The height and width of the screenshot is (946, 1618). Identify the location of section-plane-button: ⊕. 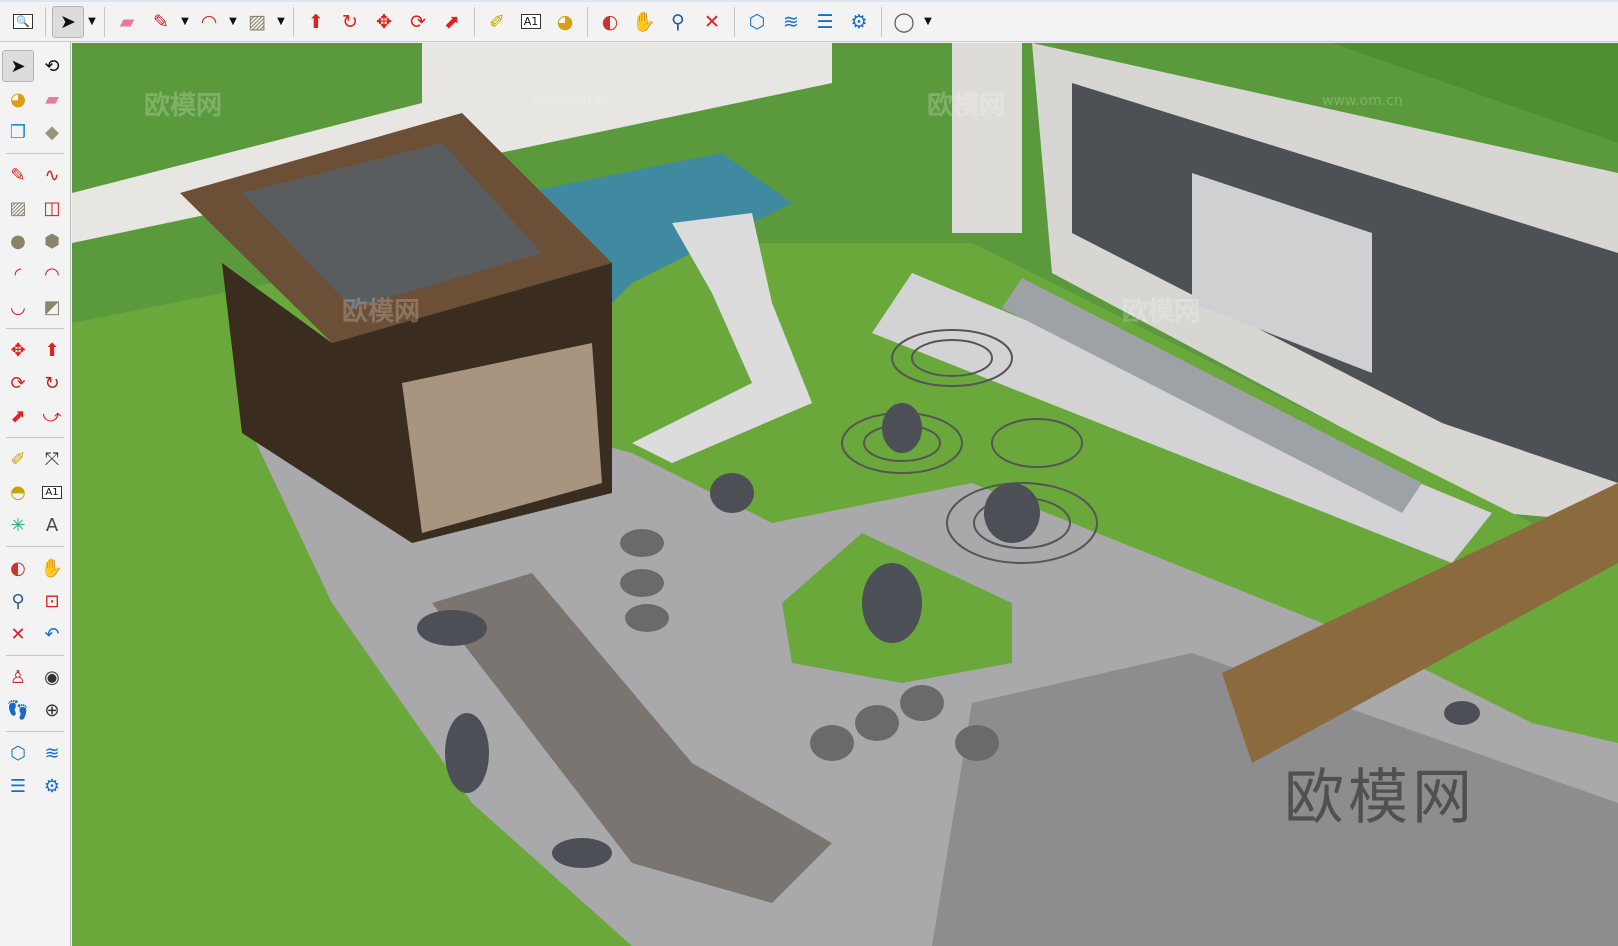
(52, 710).